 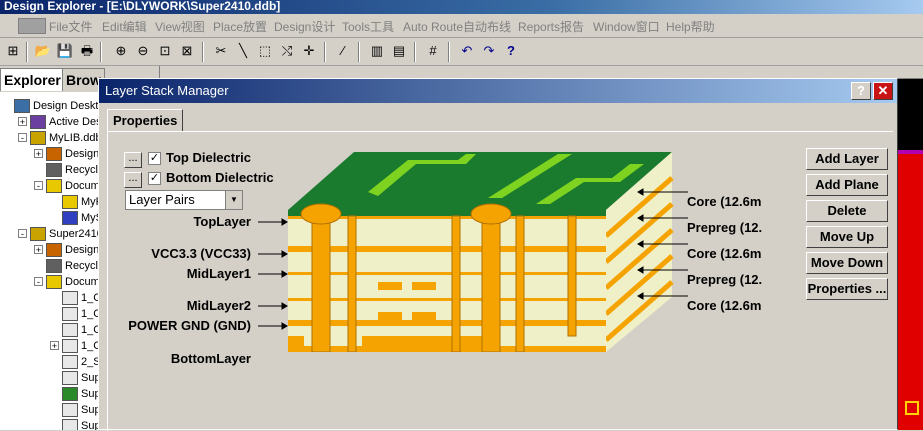 I want to click on undo-icon: ↶, so click(x=467, y=51).